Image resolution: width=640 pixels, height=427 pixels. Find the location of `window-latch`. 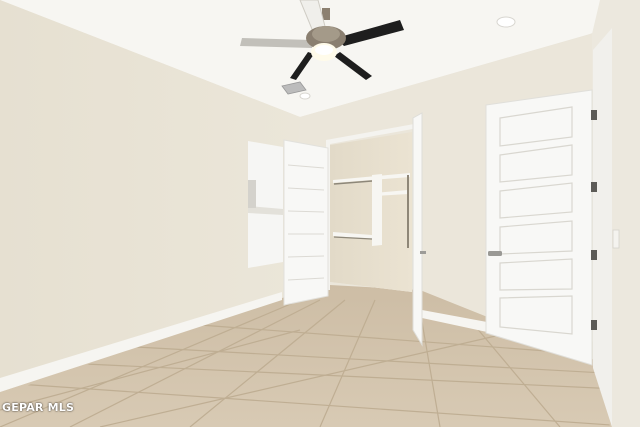

window-latch is located at coordinates (252, 194).